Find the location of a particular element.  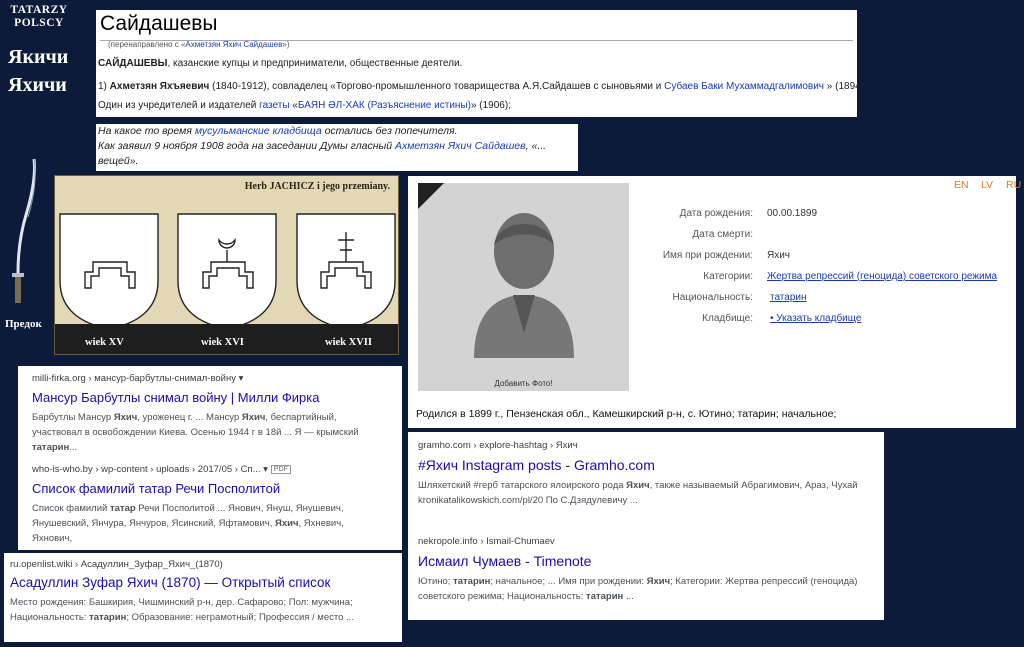

redirect-suffix: ») is located at coordinates (286, 44).